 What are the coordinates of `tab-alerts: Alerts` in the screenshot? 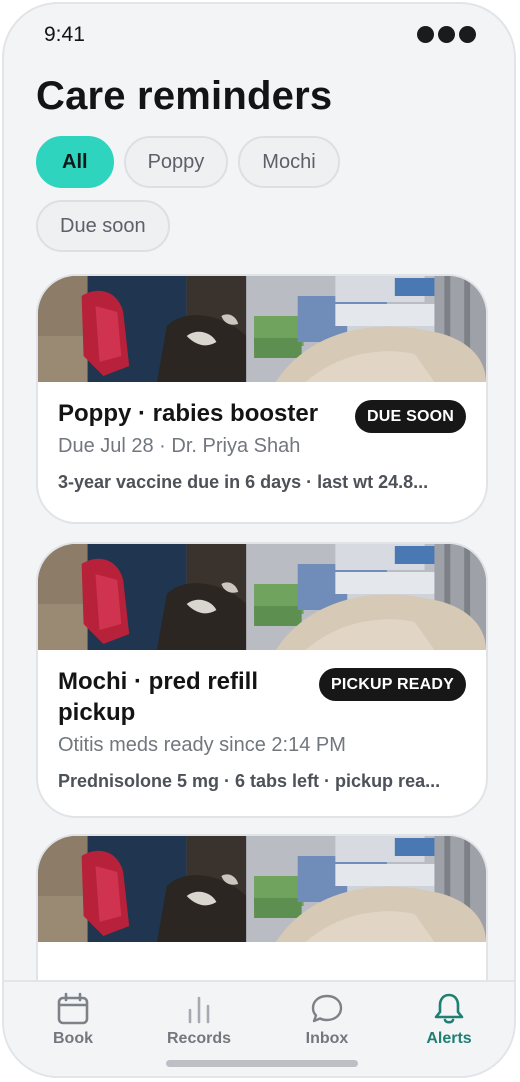 It's located at (449, 1020).